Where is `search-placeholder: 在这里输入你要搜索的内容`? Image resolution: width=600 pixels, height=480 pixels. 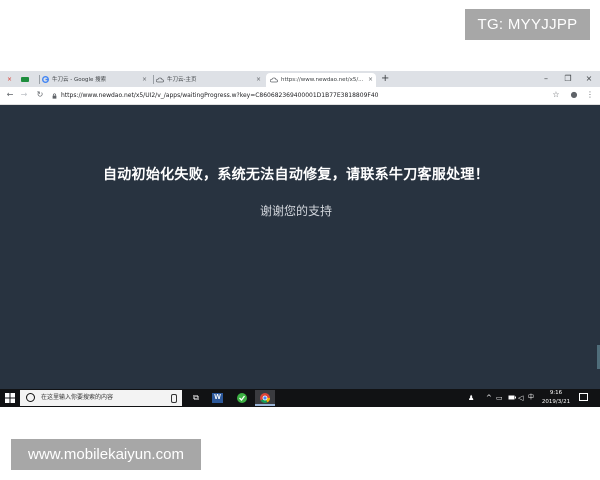 search-placeholder: 在这里输入你要搜索的内容 is located at coordinates (77, 397).